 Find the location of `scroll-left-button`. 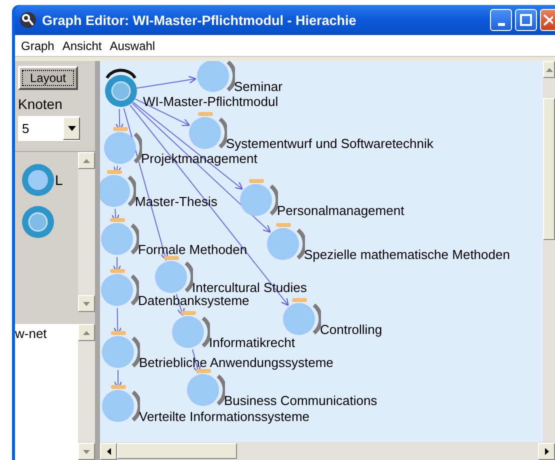

scroll-left-button is located at coordinates (108, 451).